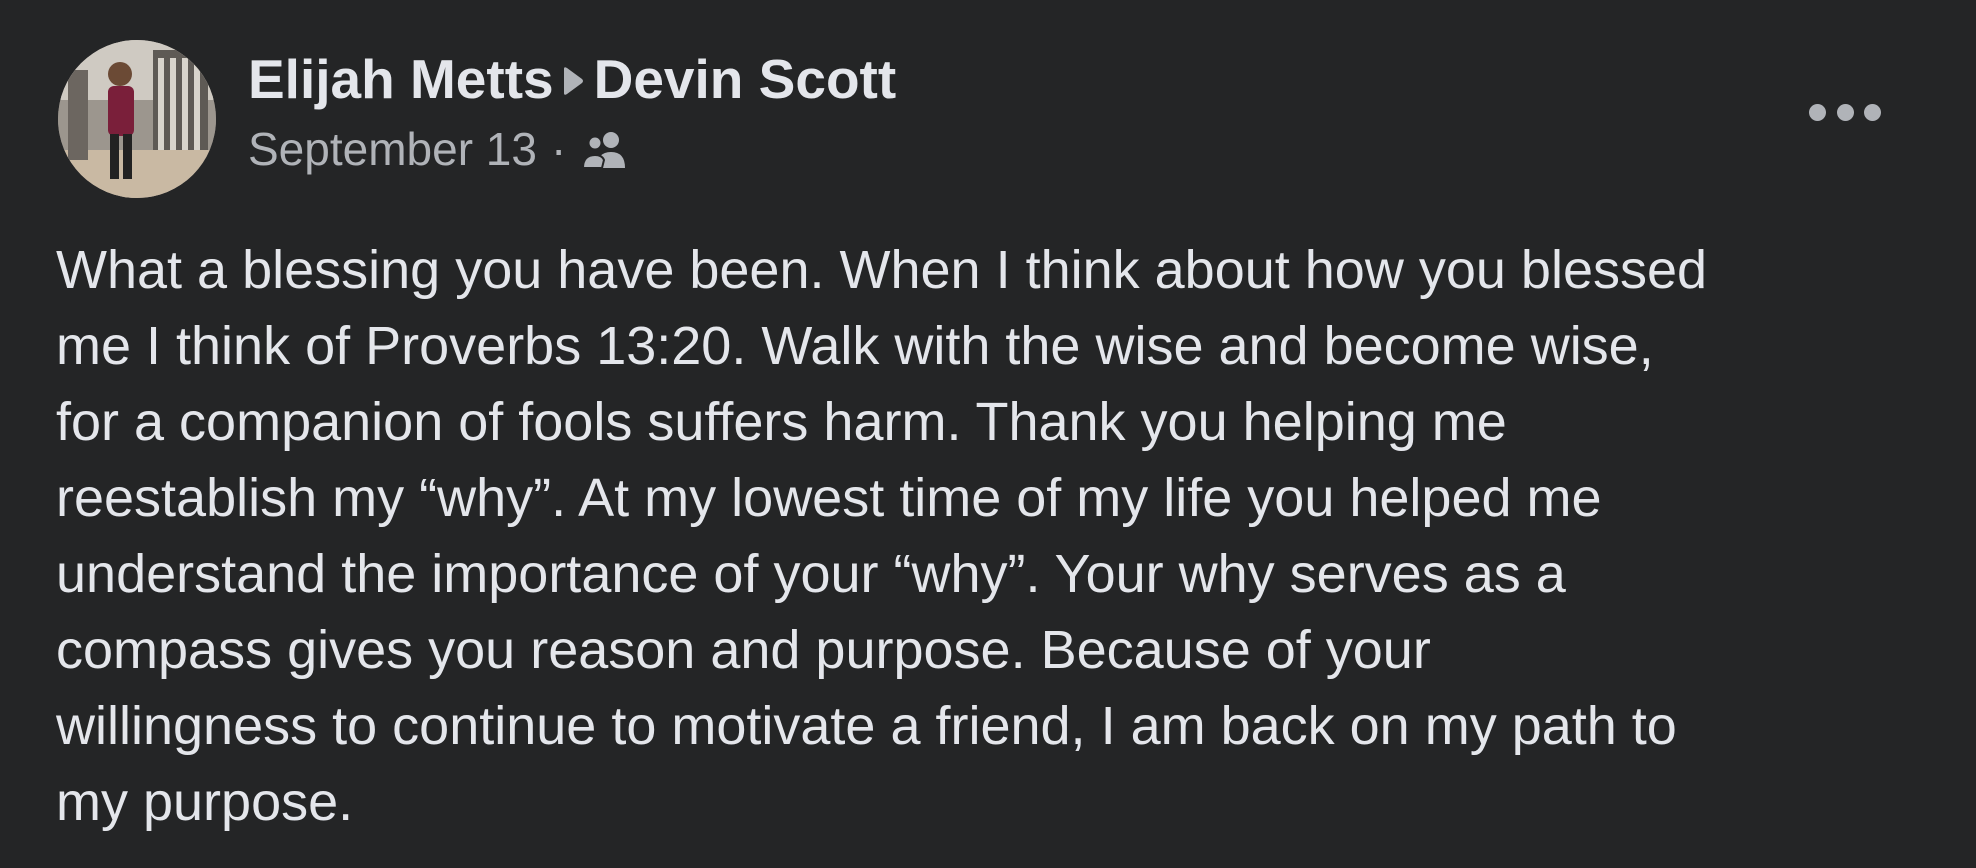  I want to click on friends-icon, so click(605, 149).